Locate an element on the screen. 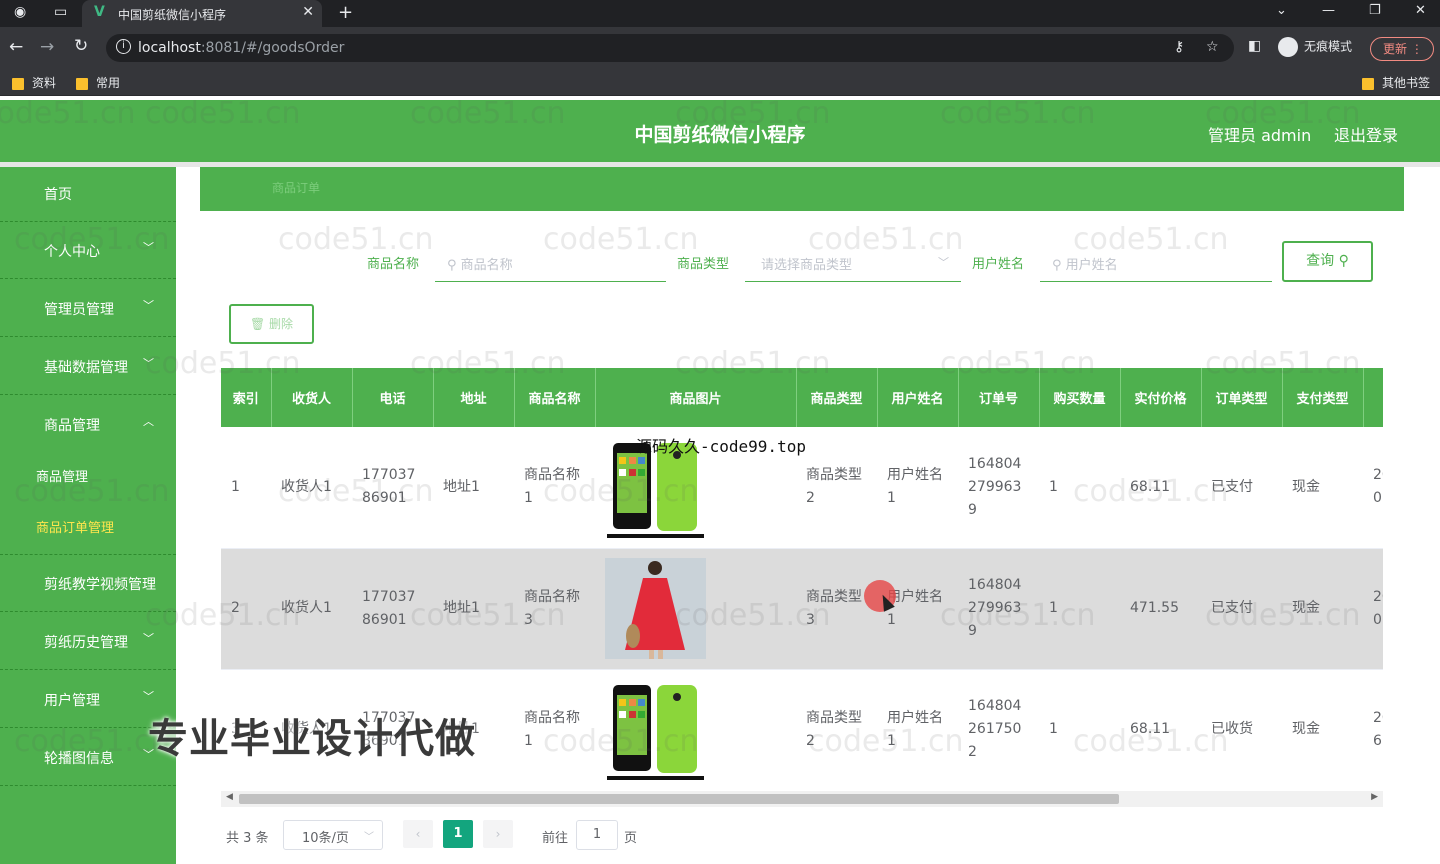 The height and width of the screenshot is (864, 1440). close-tab-icon: ✕ is located at coordinates (308, 12).